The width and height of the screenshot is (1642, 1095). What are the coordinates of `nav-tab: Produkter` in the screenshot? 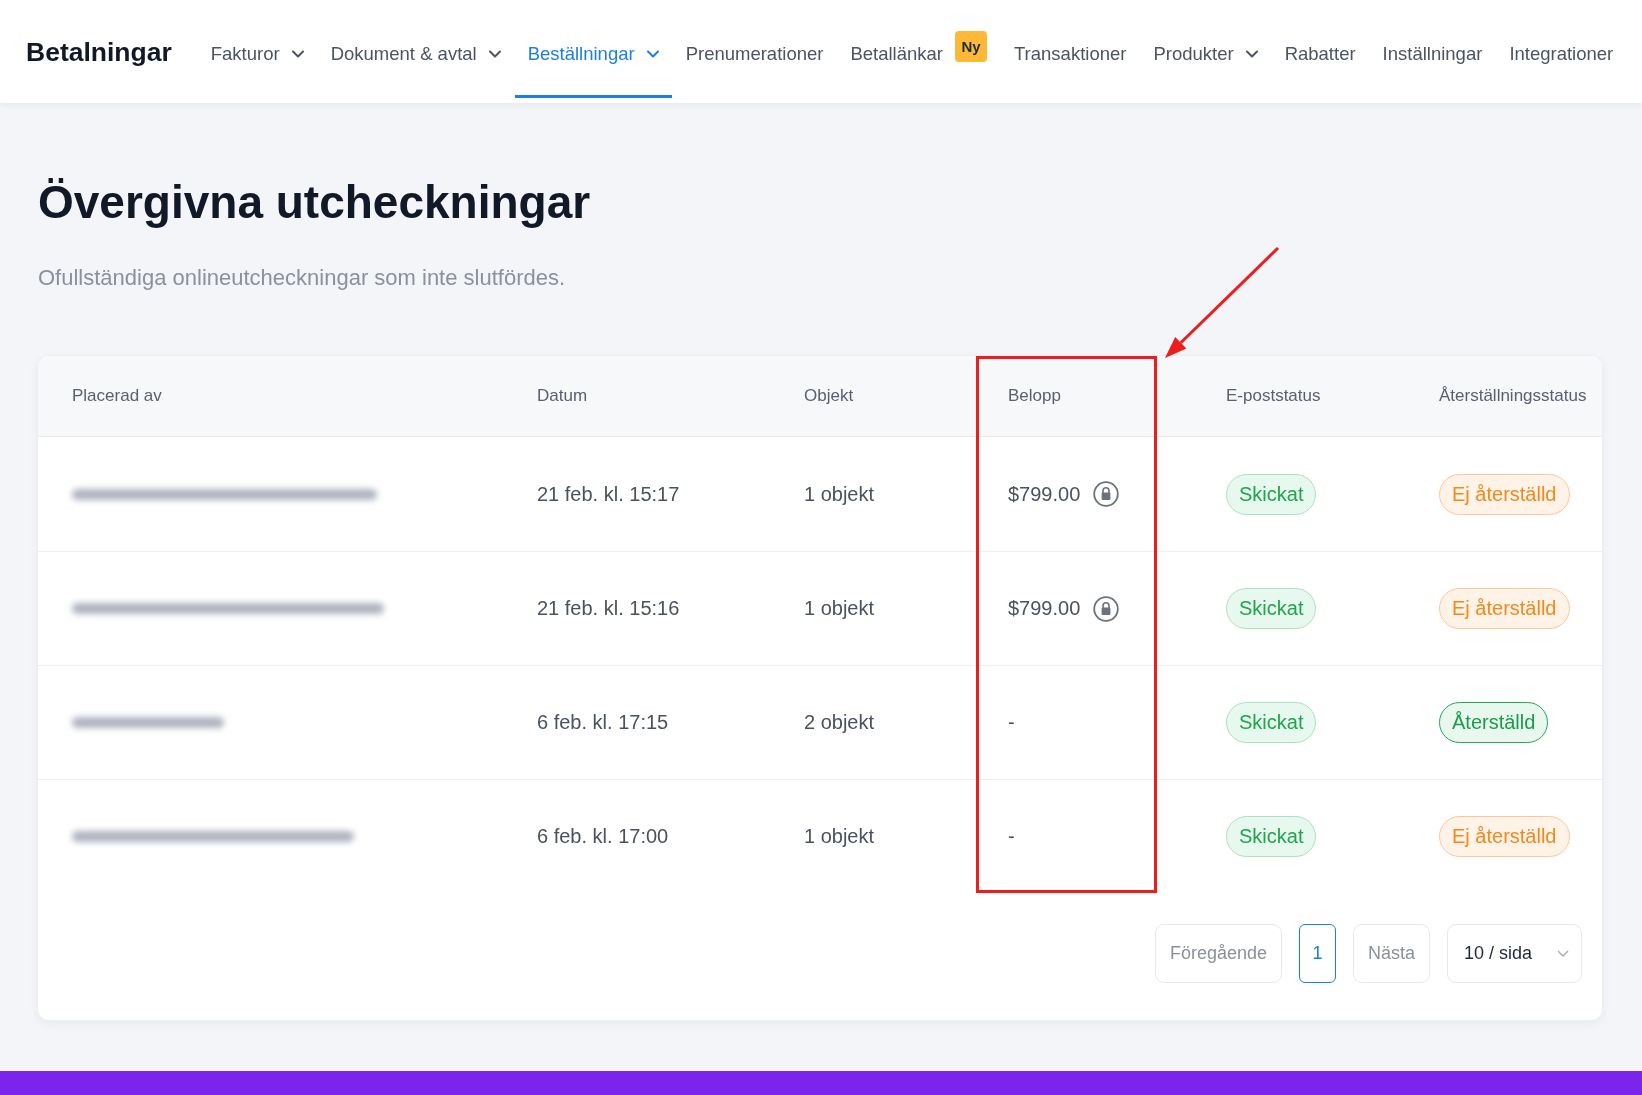 It's located at (1205, 49).